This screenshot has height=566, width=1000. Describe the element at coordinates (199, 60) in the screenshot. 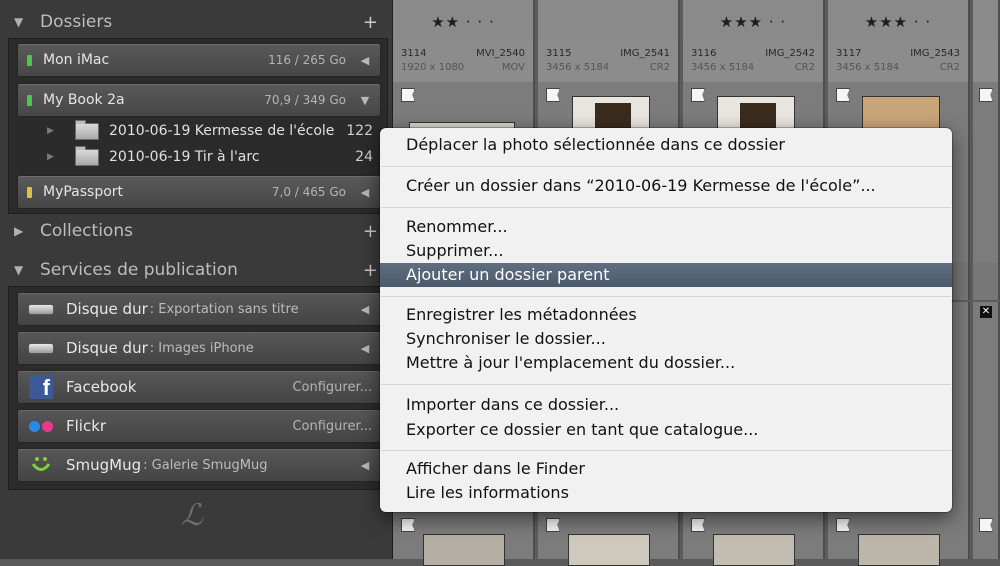

I see `volume-mon-imac: Mon iMac 116 / 265 Go ◀` at that location.